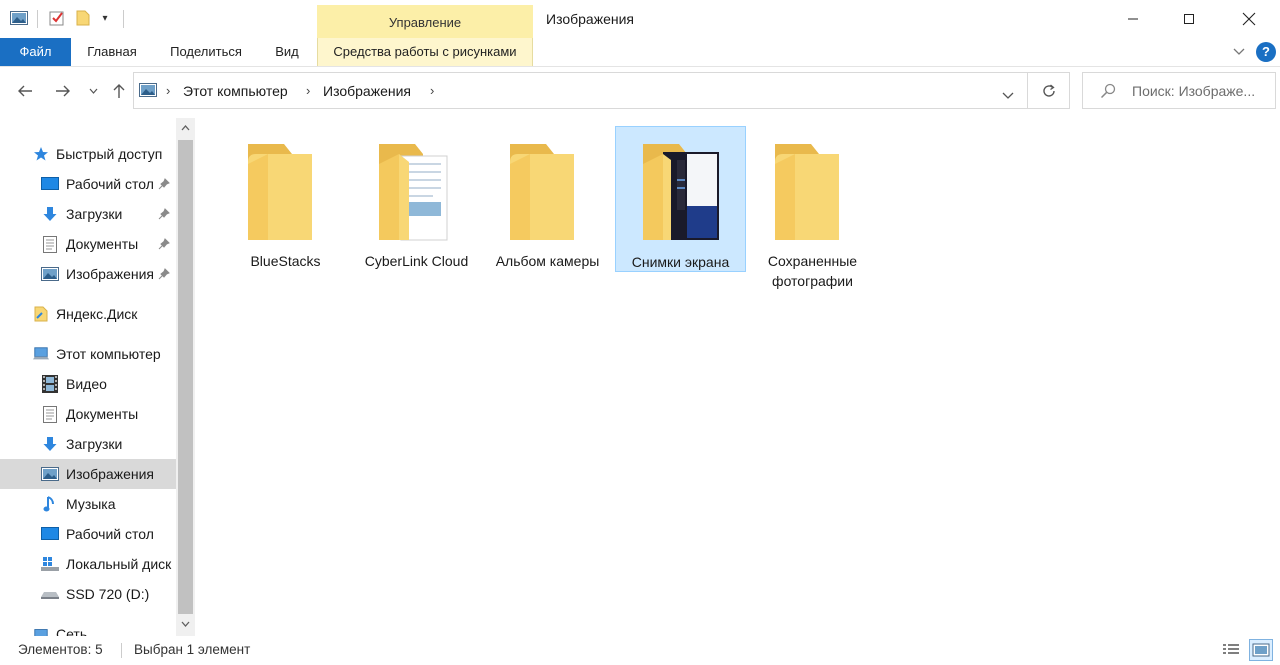 The image size is (1280, 665). I want to click on expand-ribbon-chevron-icon, so click(1239, 52).